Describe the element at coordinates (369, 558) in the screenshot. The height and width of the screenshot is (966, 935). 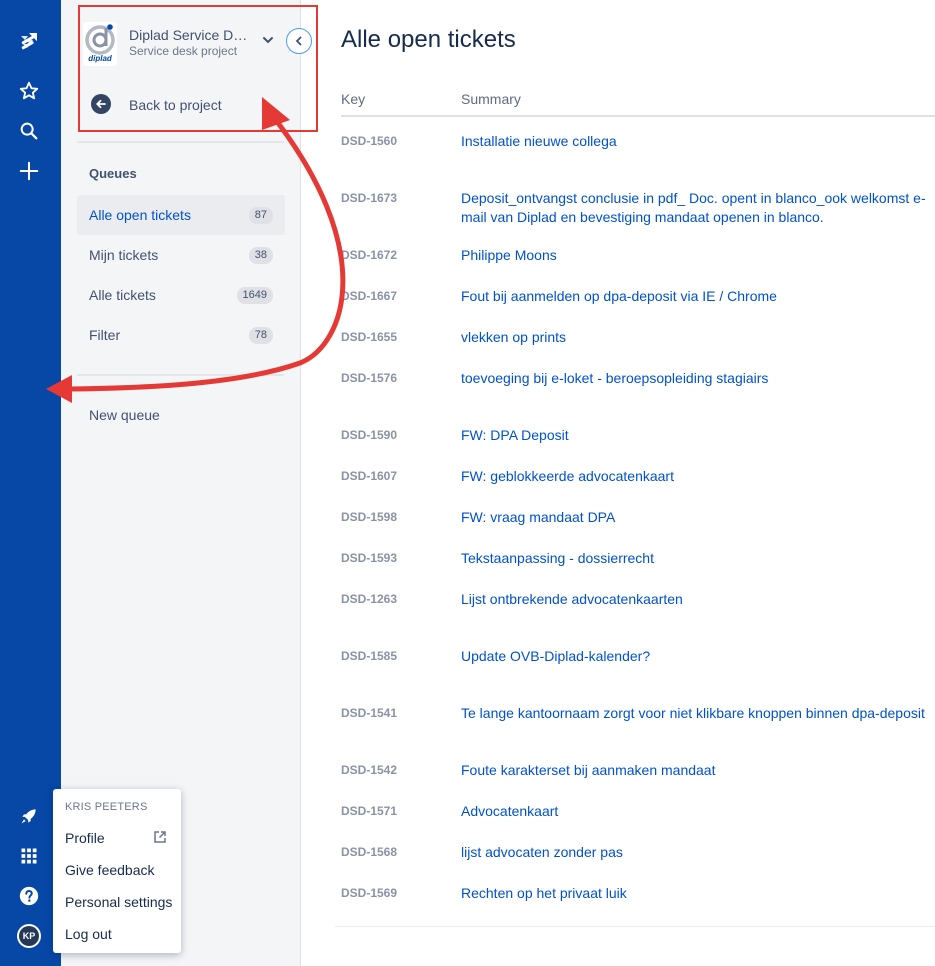
I see `ticket-key: DSD-1593` at that location.